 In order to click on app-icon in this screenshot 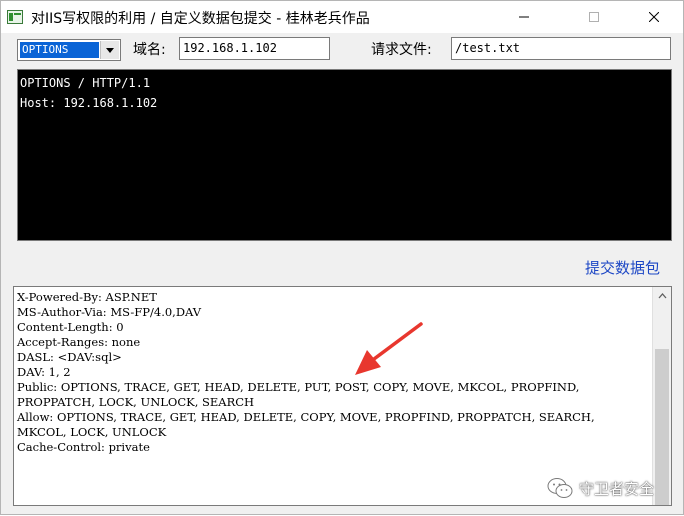, I will do `click(15, 17)`.